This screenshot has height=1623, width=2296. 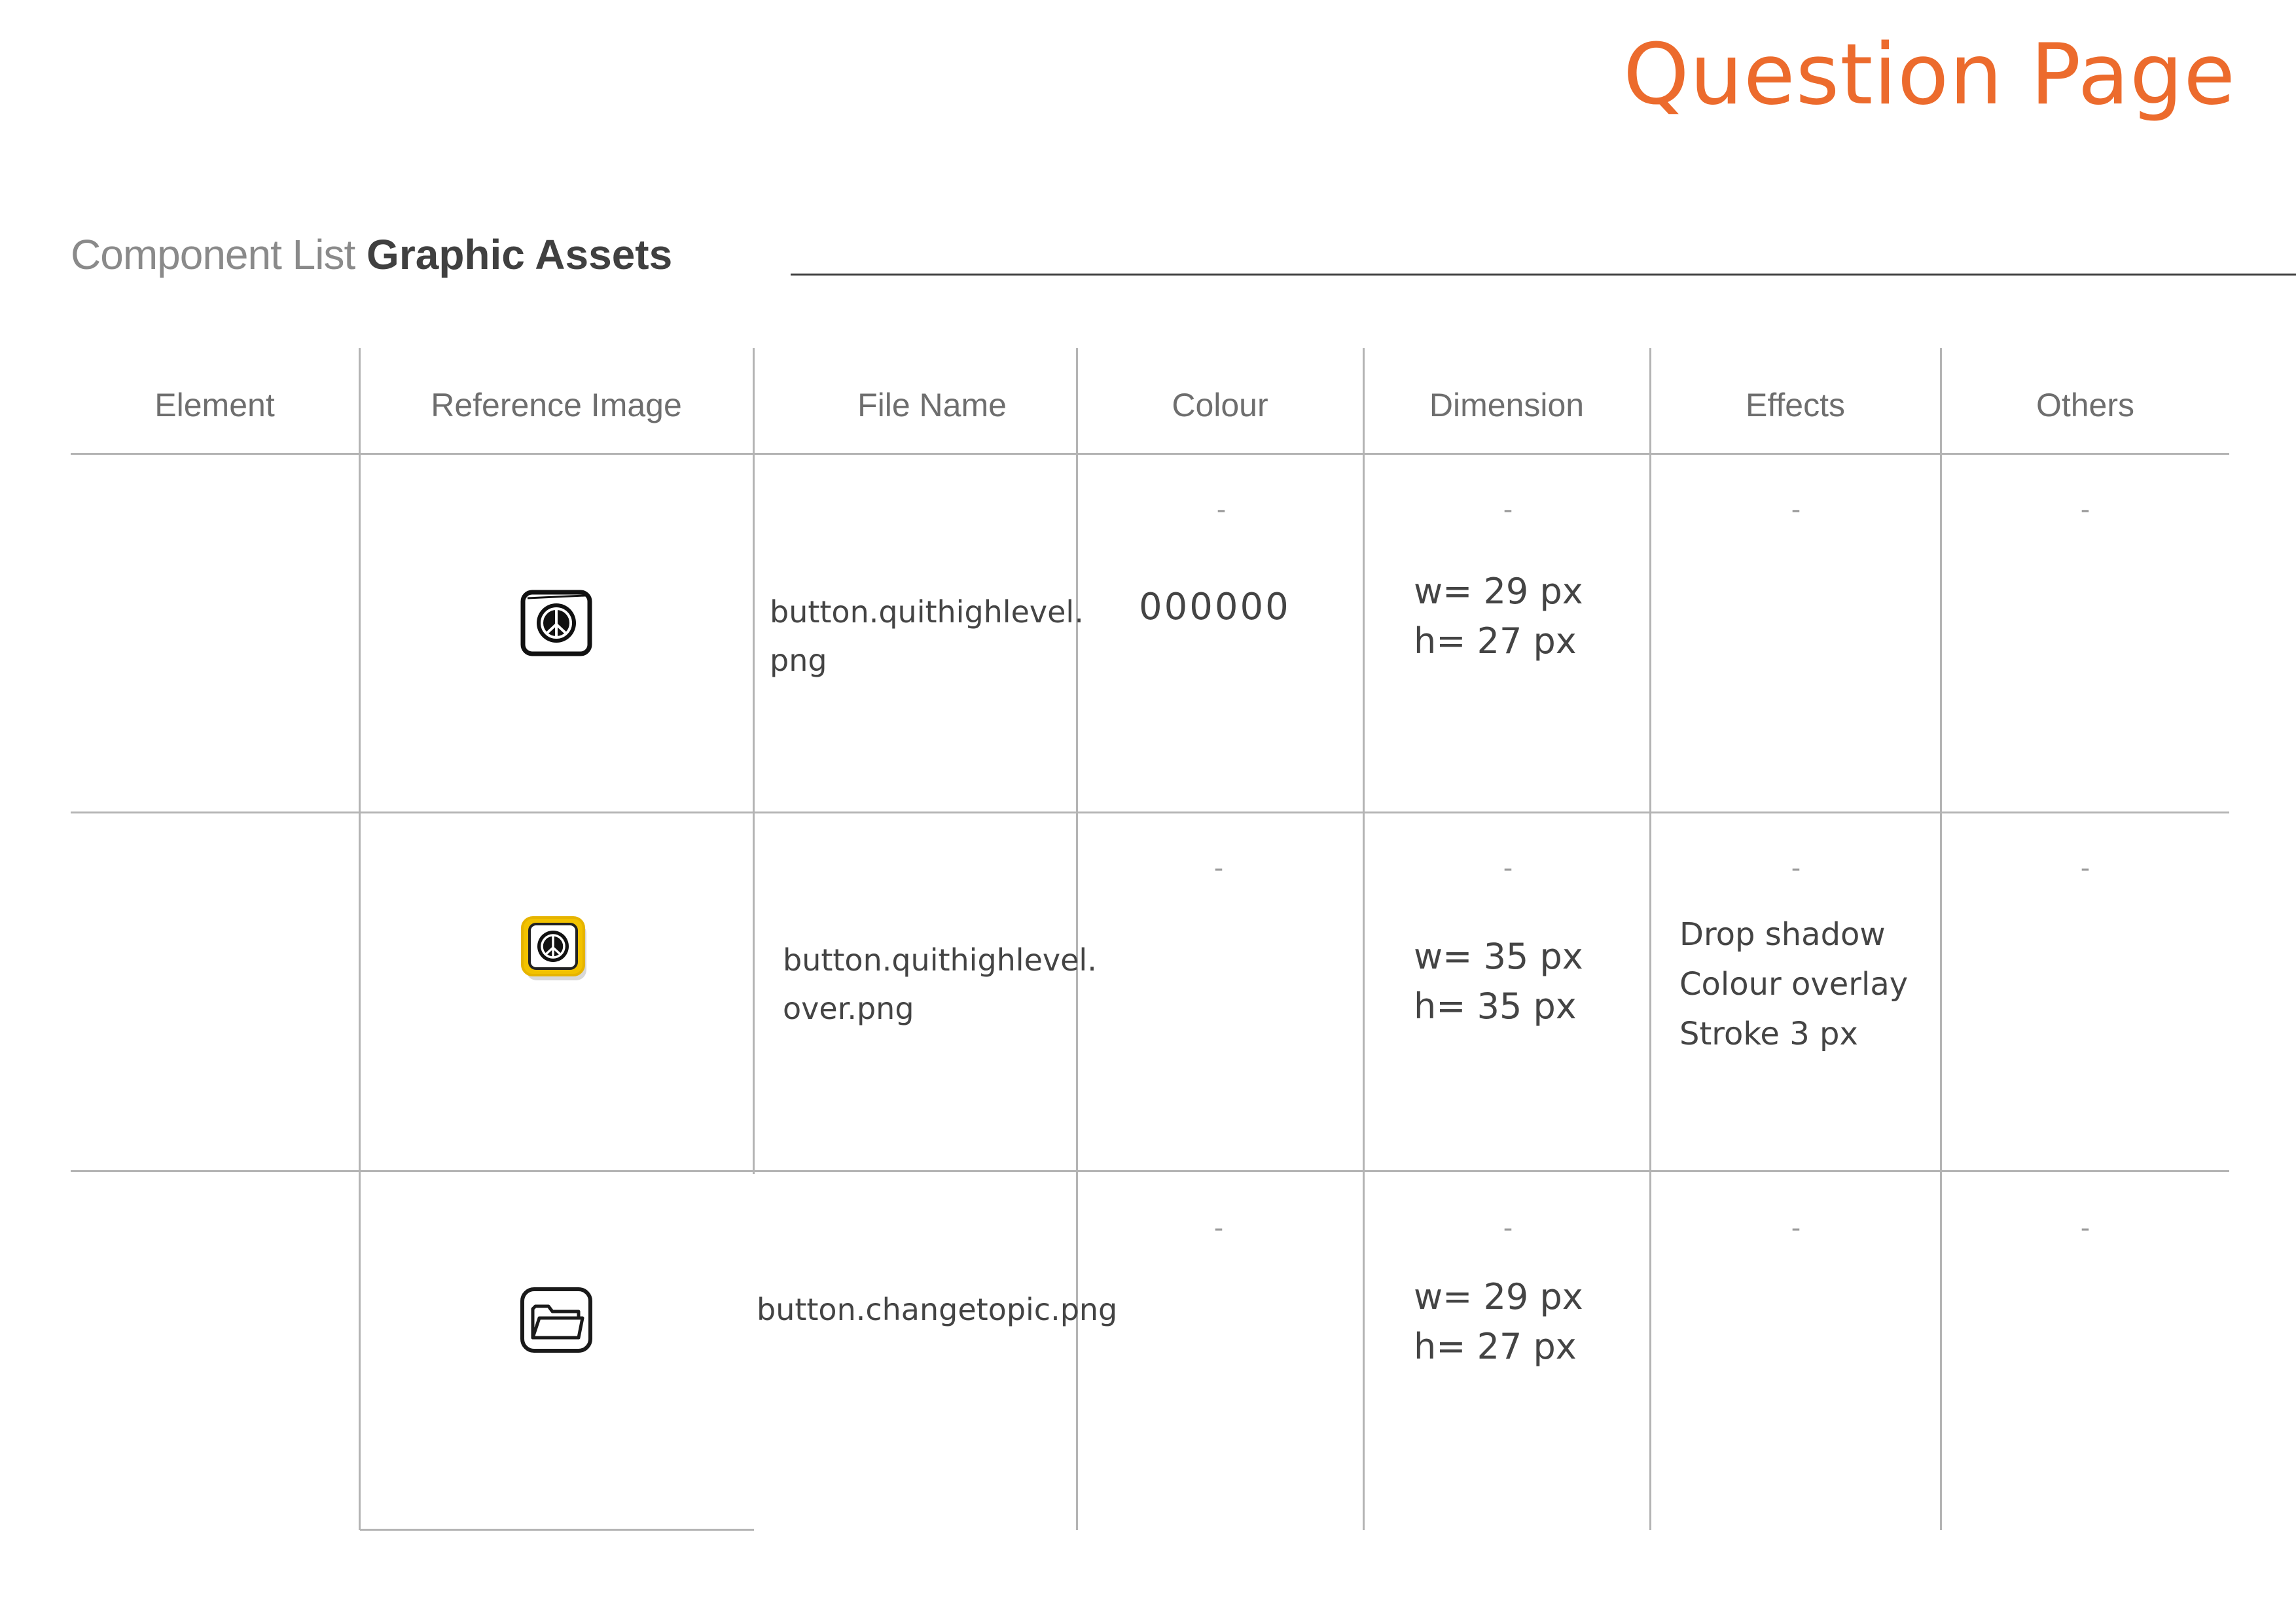 I want to click on section-heading-bold: Graphic Assets, so click(x=520, y=255).